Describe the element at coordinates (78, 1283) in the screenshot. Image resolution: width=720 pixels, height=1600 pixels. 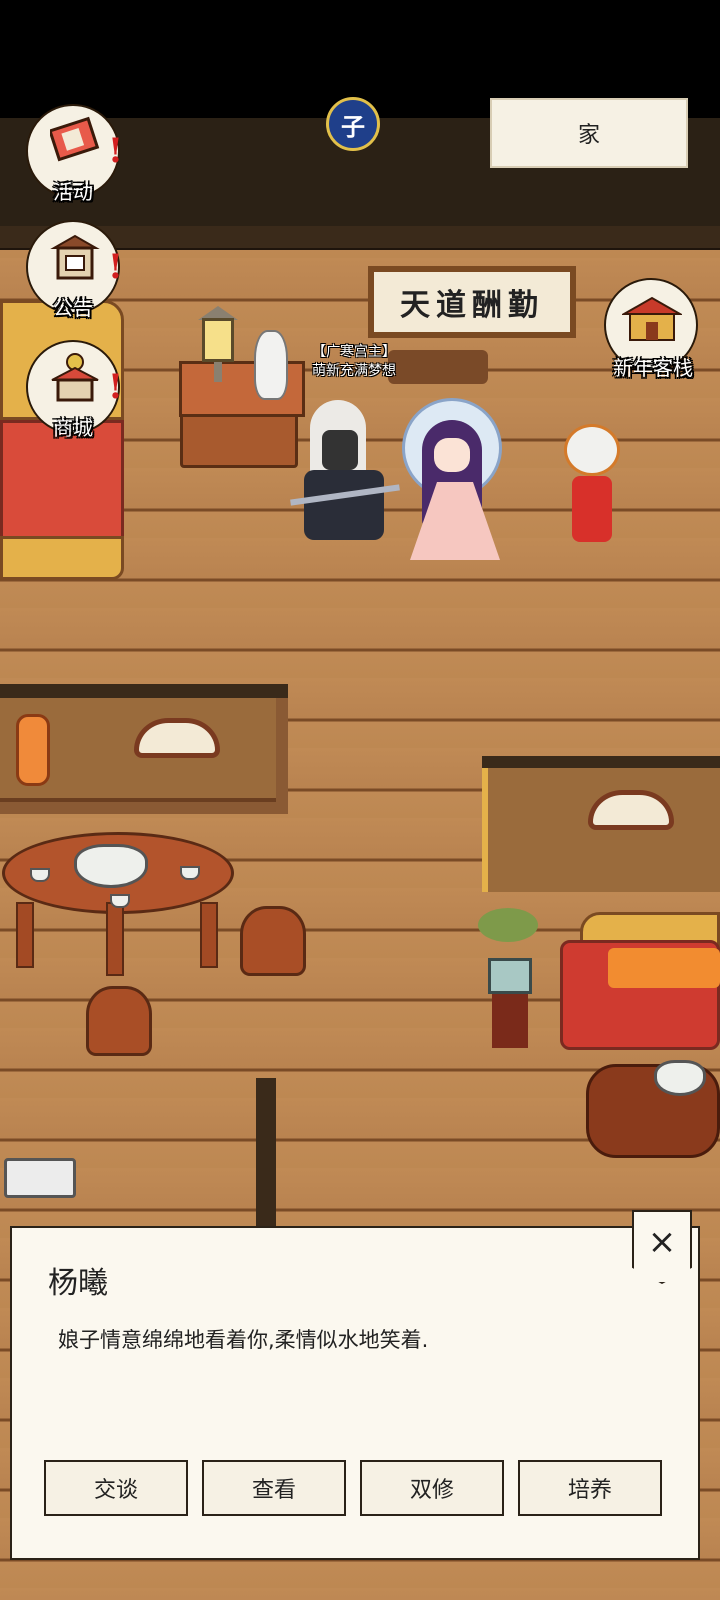
I see `dialog-speaker-name: 杨曦` at that location.